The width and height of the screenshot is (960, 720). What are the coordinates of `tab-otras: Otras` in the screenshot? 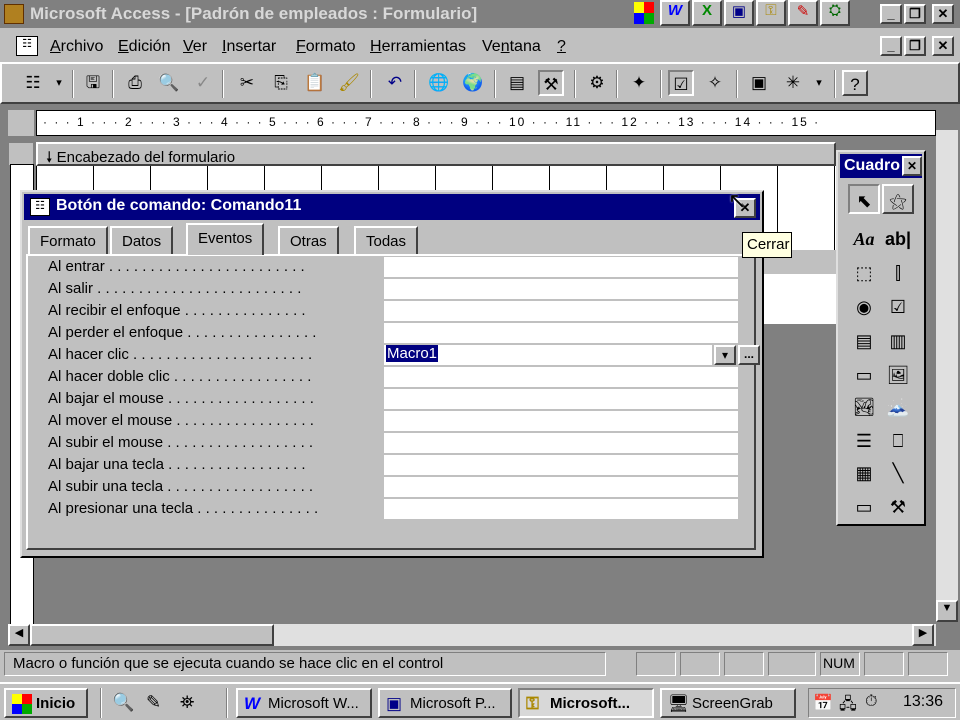 It's located at (308, 240).